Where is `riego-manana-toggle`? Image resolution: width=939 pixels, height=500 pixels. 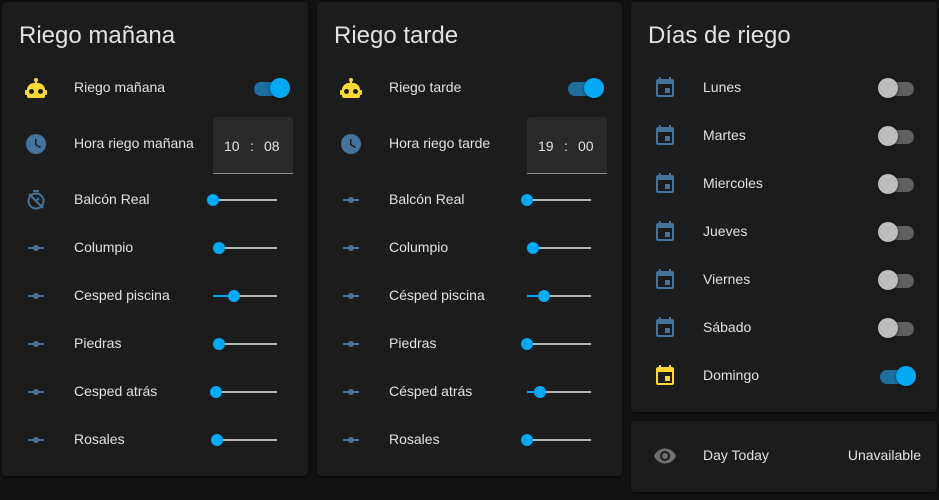 riego-manana-toggle is located at coordinates (271, 88).